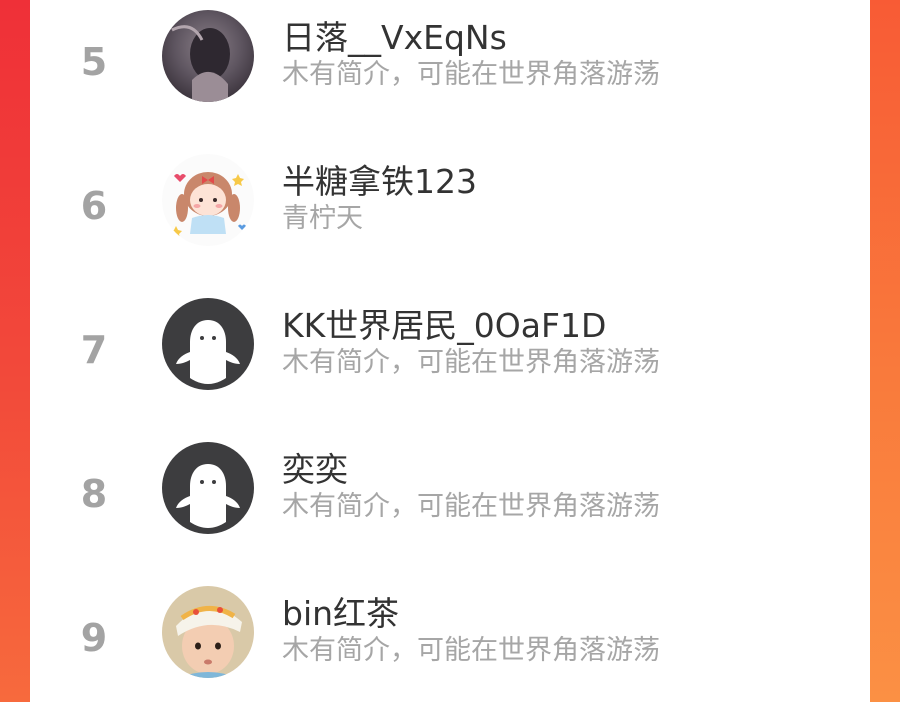  What do you see at coordinates (322, 218) in the screenshot?
I see `user-bio: 青柠天` at bounding box center [322, 218].